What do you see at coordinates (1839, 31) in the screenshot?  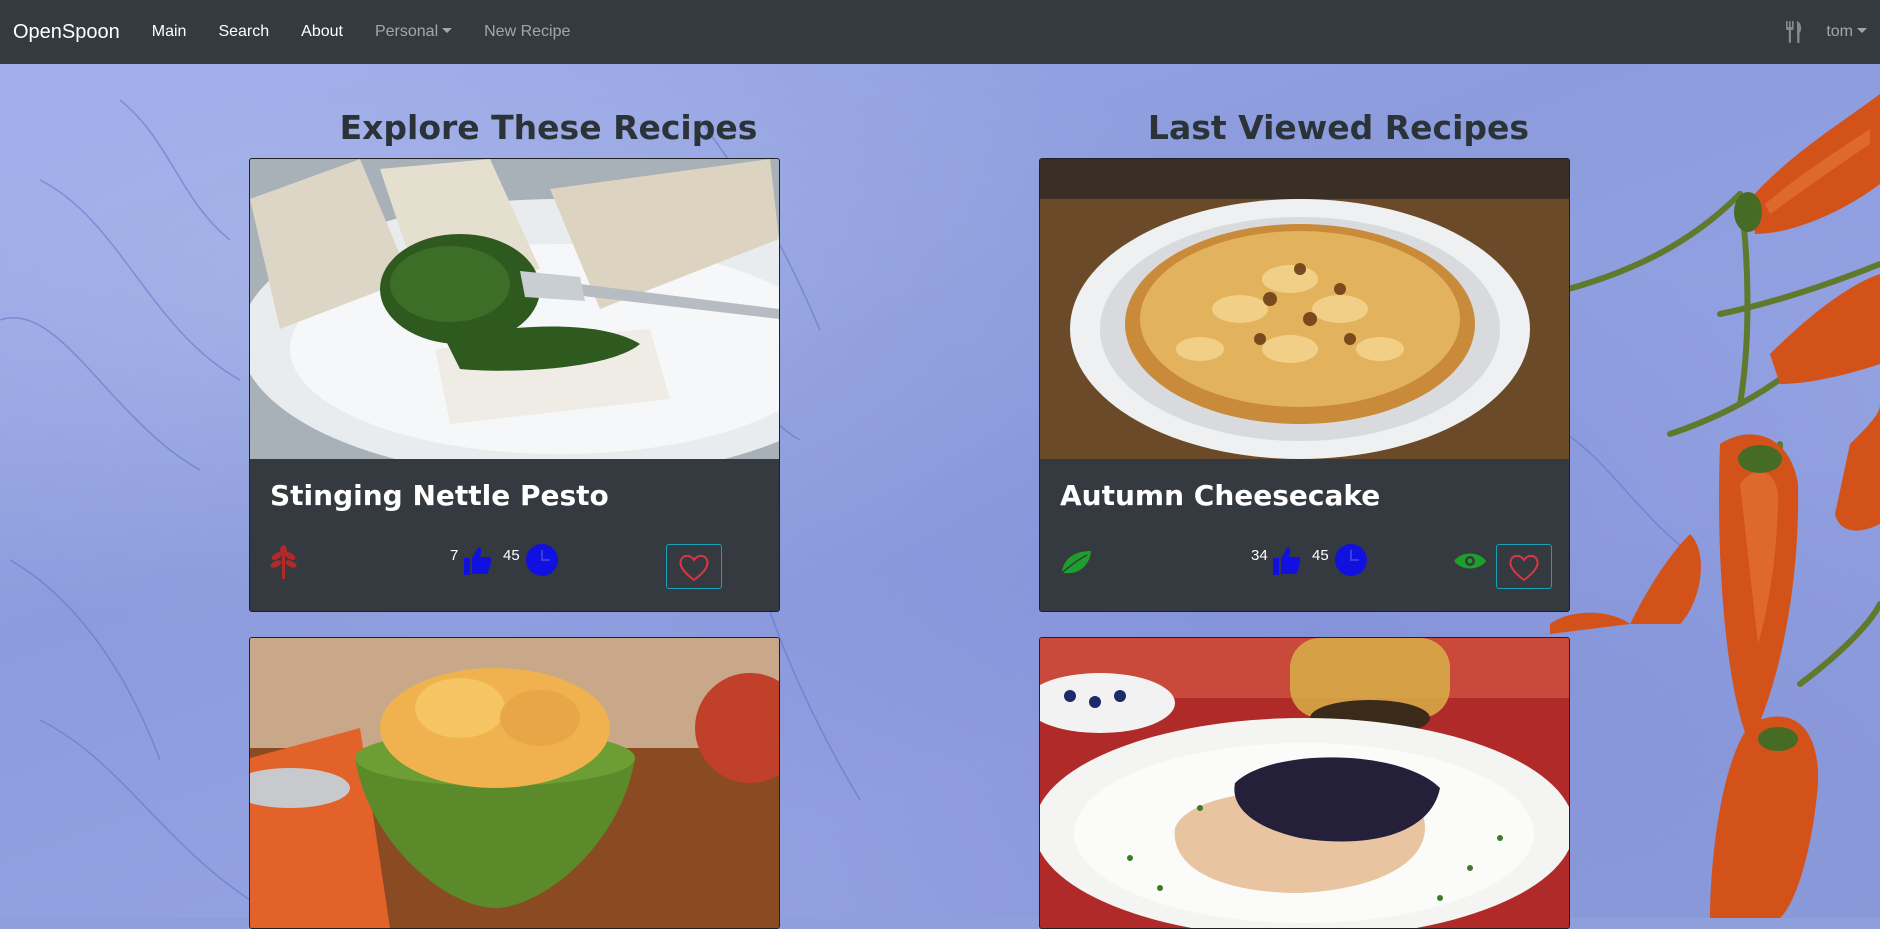 I see `user-name: tom` at bounding box center [1839, 31].